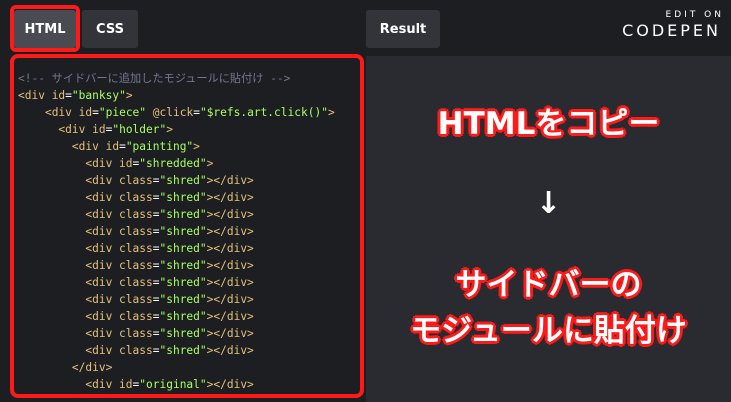 The width and height of the screenshot is (731, 402). I want to click on copy-html-annotation: HTMLをコピー, so click(548, 124).